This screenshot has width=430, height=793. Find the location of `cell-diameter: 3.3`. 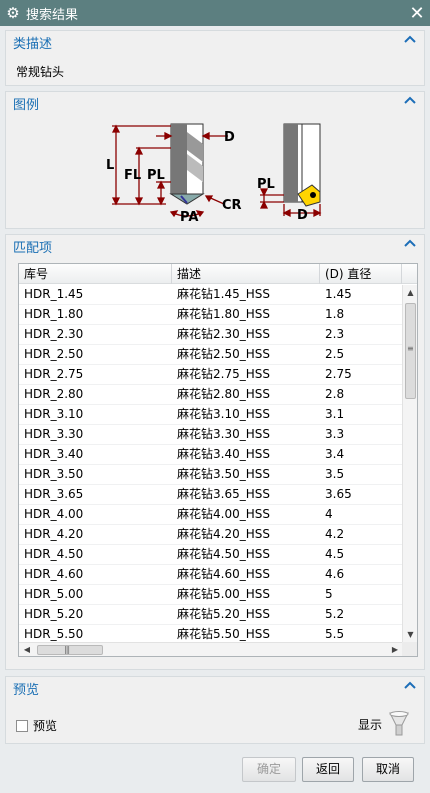

cell-diameter: 3.3 is located at coordinates (335, 434).